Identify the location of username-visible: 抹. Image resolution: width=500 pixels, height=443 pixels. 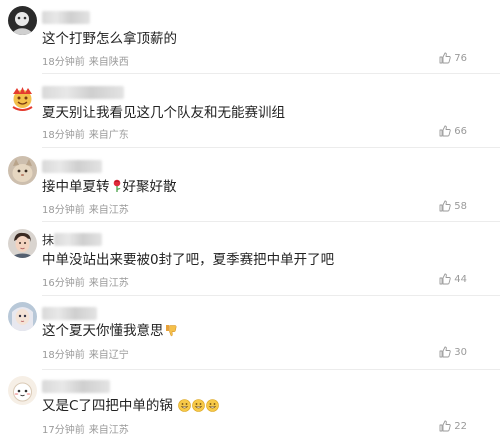
(48, 239).